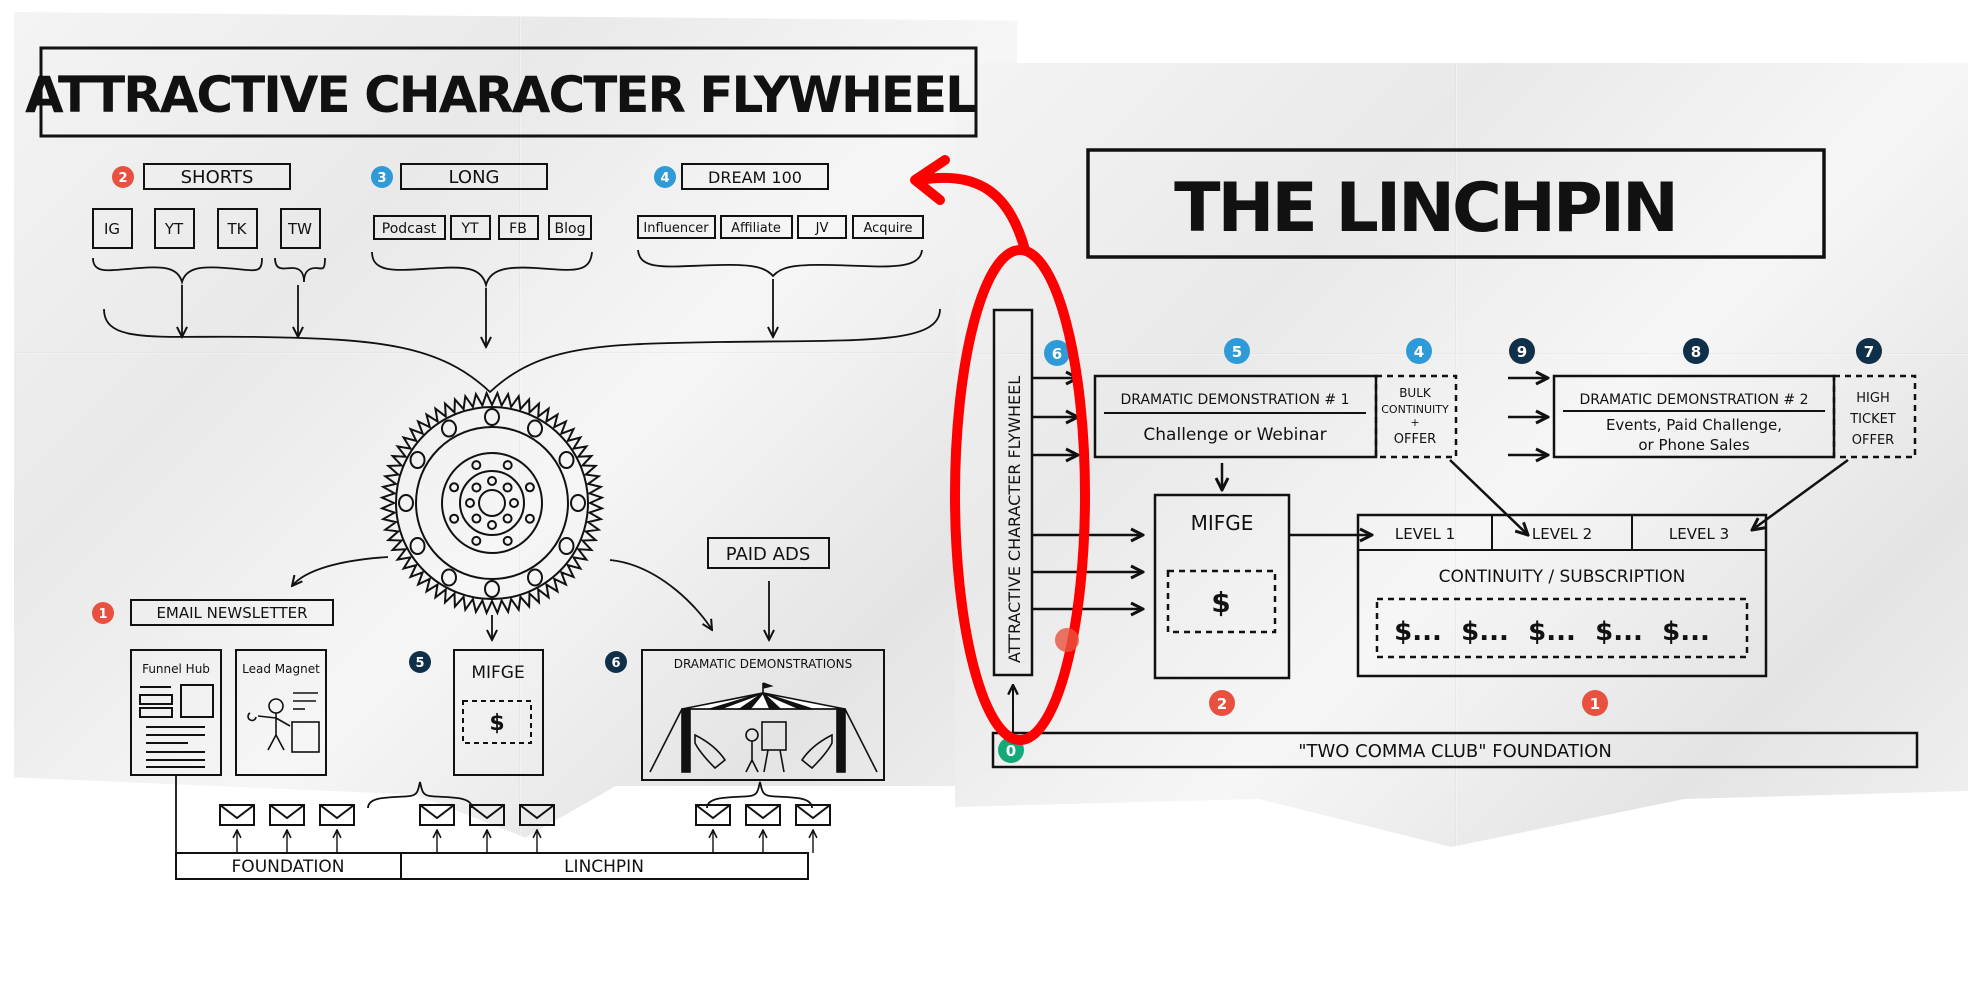 The width and height of the screenshot is (1968, 982). What do you see at coordinates (281, 669) in the screenshot?
I see `lead-magnet-label: Lead Magnet` at bounding box center [281, 669].